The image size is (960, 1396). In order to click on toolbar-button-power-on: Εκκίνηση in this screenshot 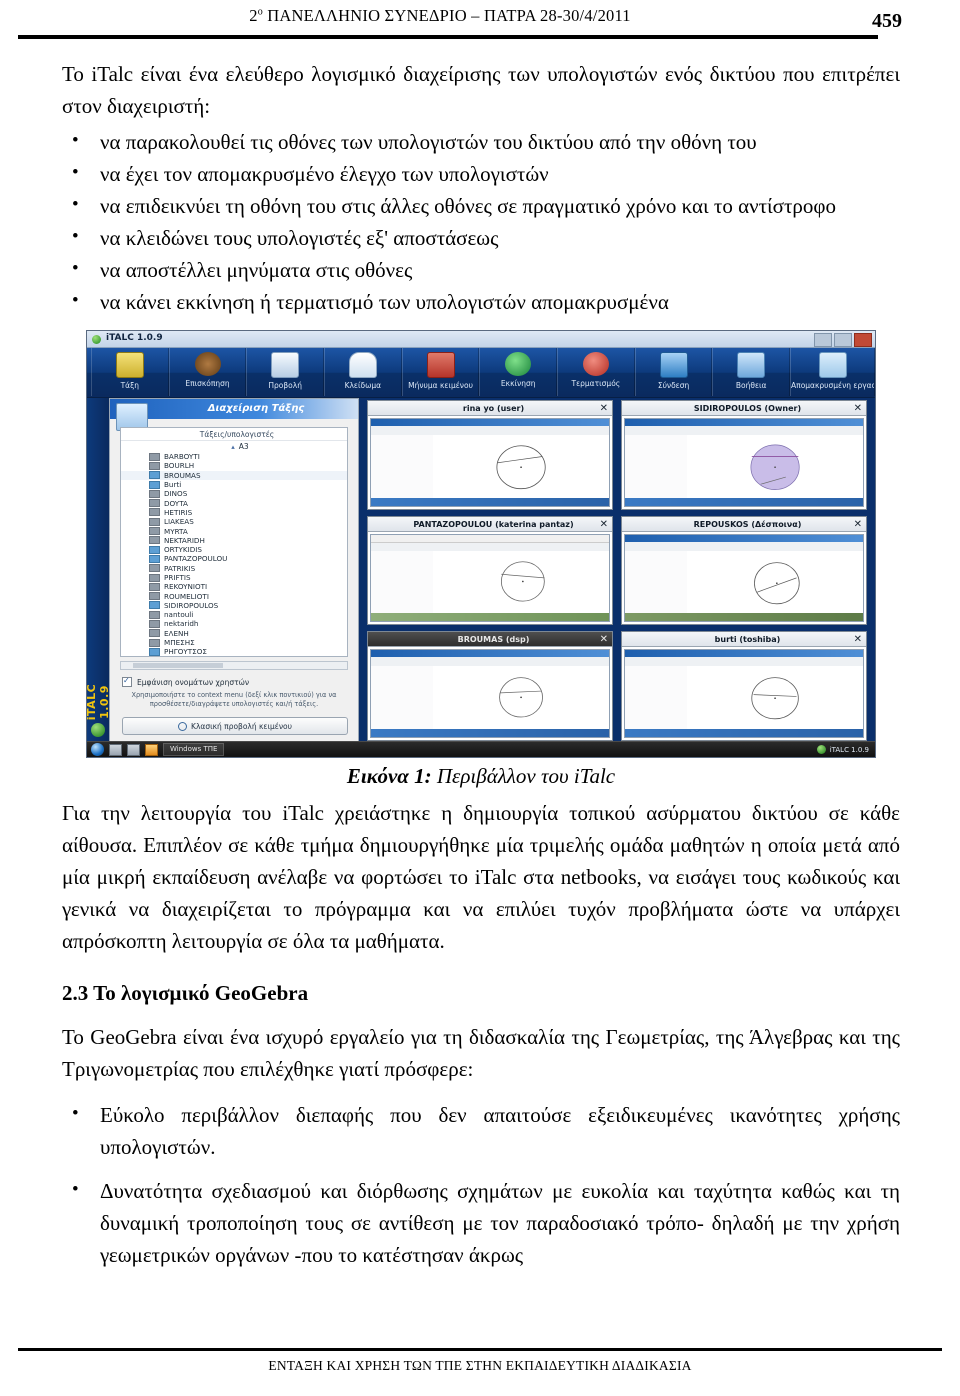, I will do `click(518, 372)`.